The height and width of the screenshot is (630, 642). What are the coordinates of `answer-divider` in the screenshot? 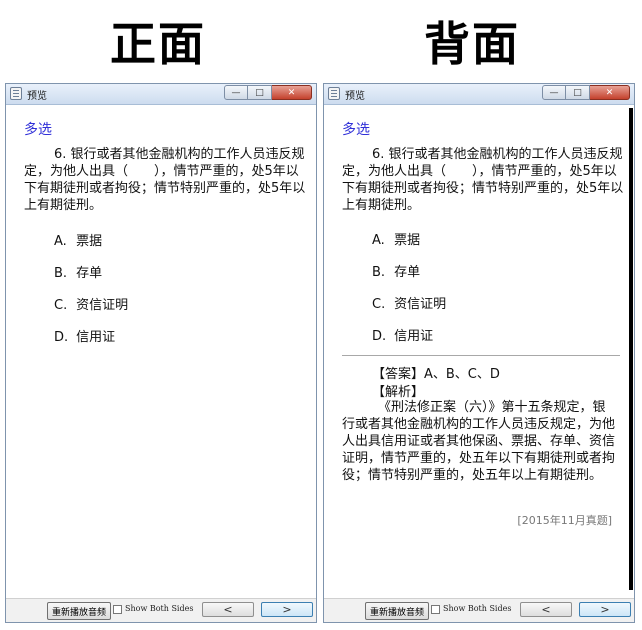 It's located at (481, 355).